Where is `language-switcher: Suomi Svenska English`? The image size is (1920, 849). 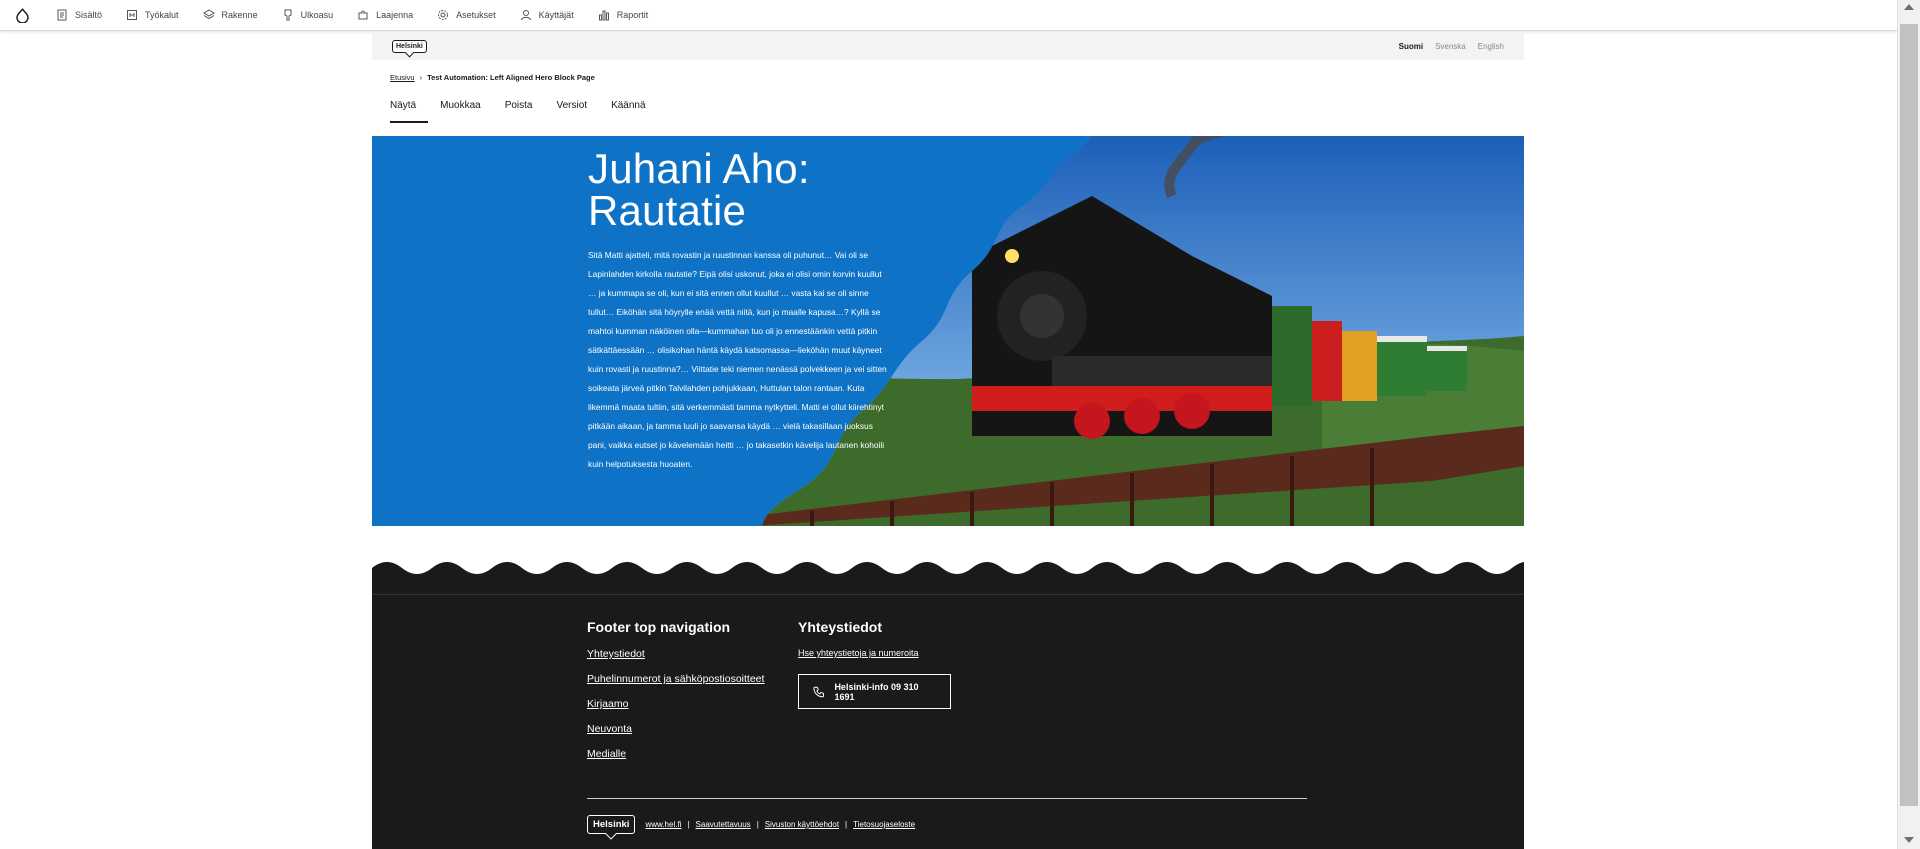
language-switcher: Suomi Svenska English is located at coordinates (1451, 46).